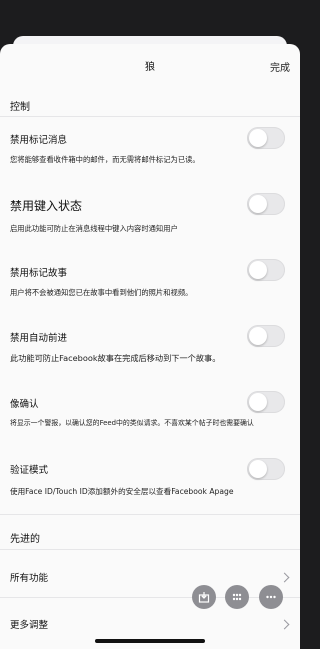  Describe the element at coordinates (132, 423) in the screenshot. I see `setting-desc-like-confirm: 将显示一个警报，以确认您的Feed中的类似请求。不喜欢某个帖子时也需要确认` at that location.